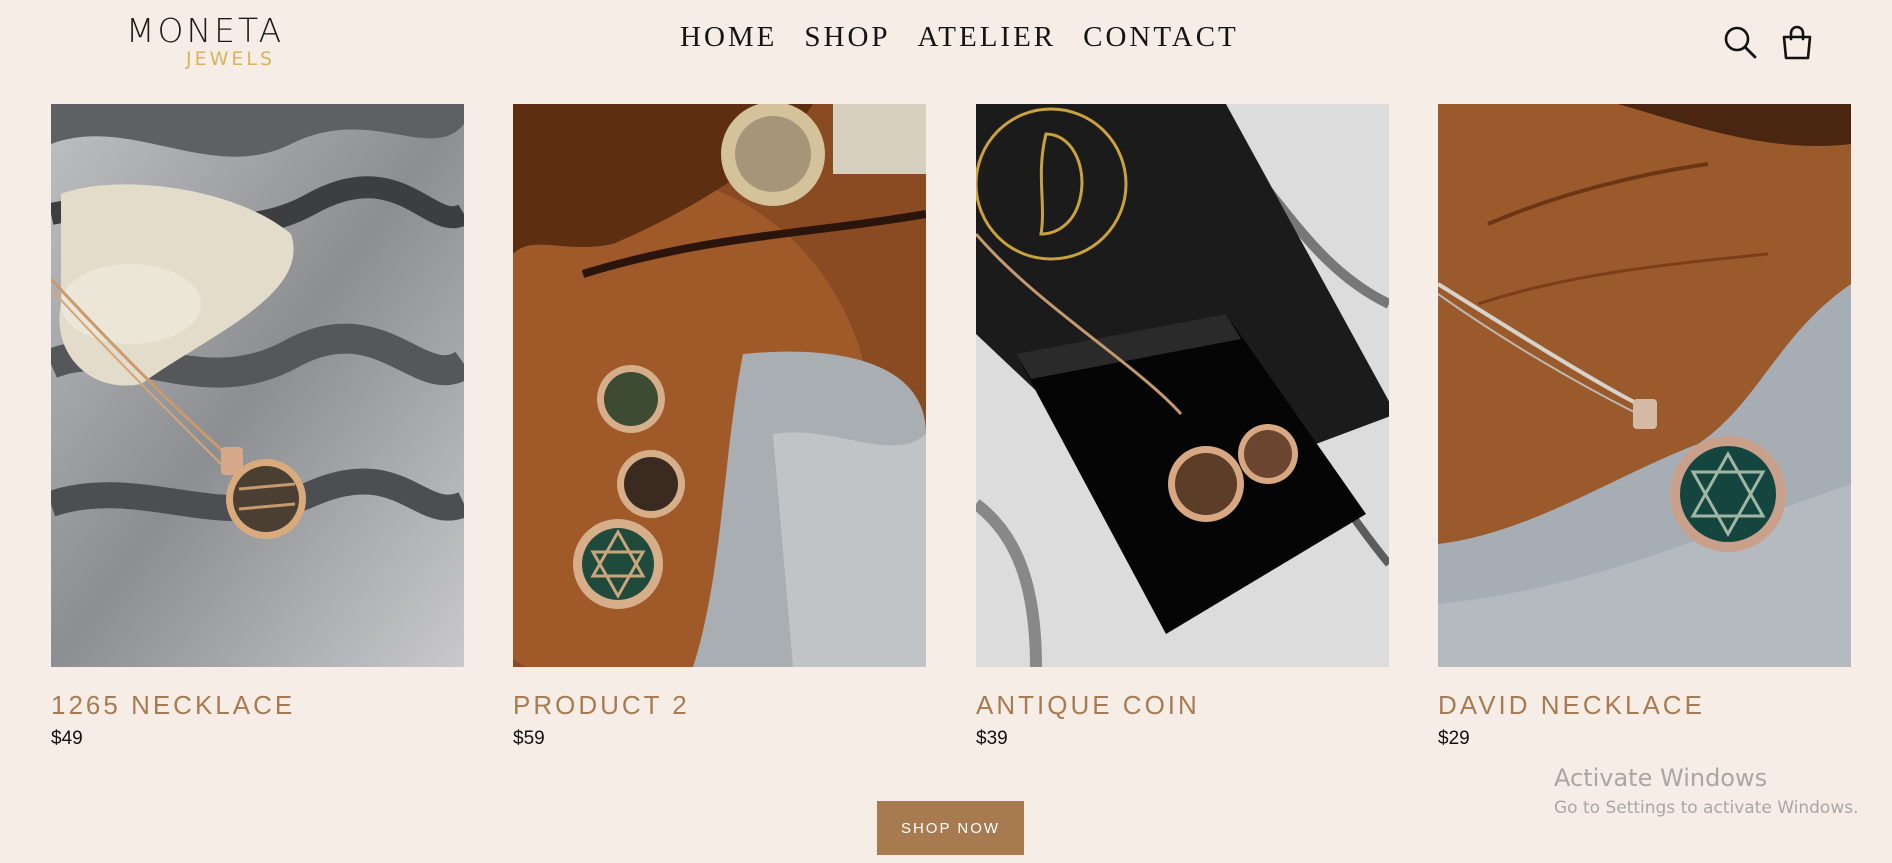  I want to click on nav-item-atelier: ATELIER, so click(987, 37).